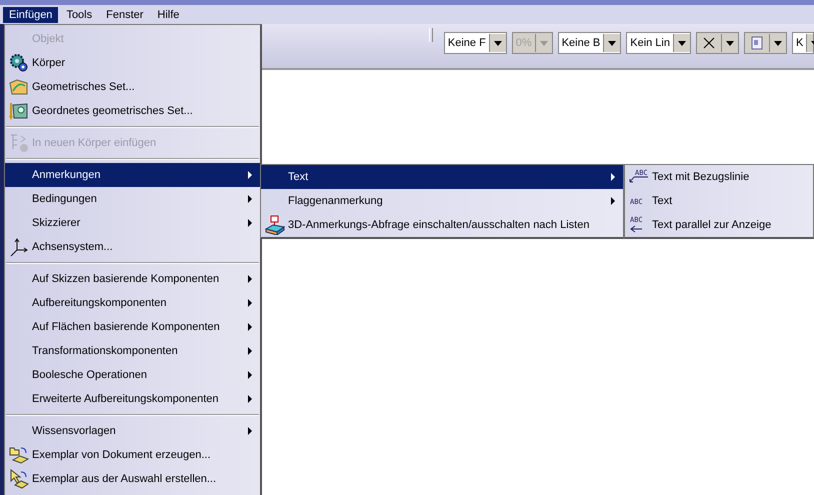  I want to click on folder-sketch-icon, so click(18, 87).